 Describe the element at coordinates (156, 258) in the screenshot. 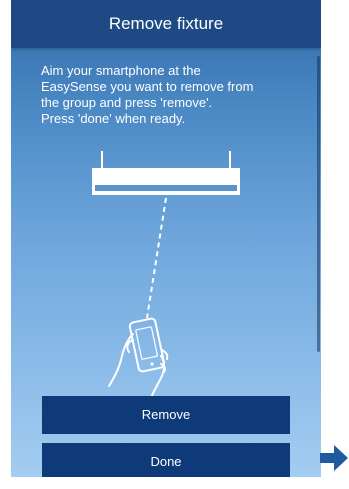

I see `dashed-beam-icon` at that location.